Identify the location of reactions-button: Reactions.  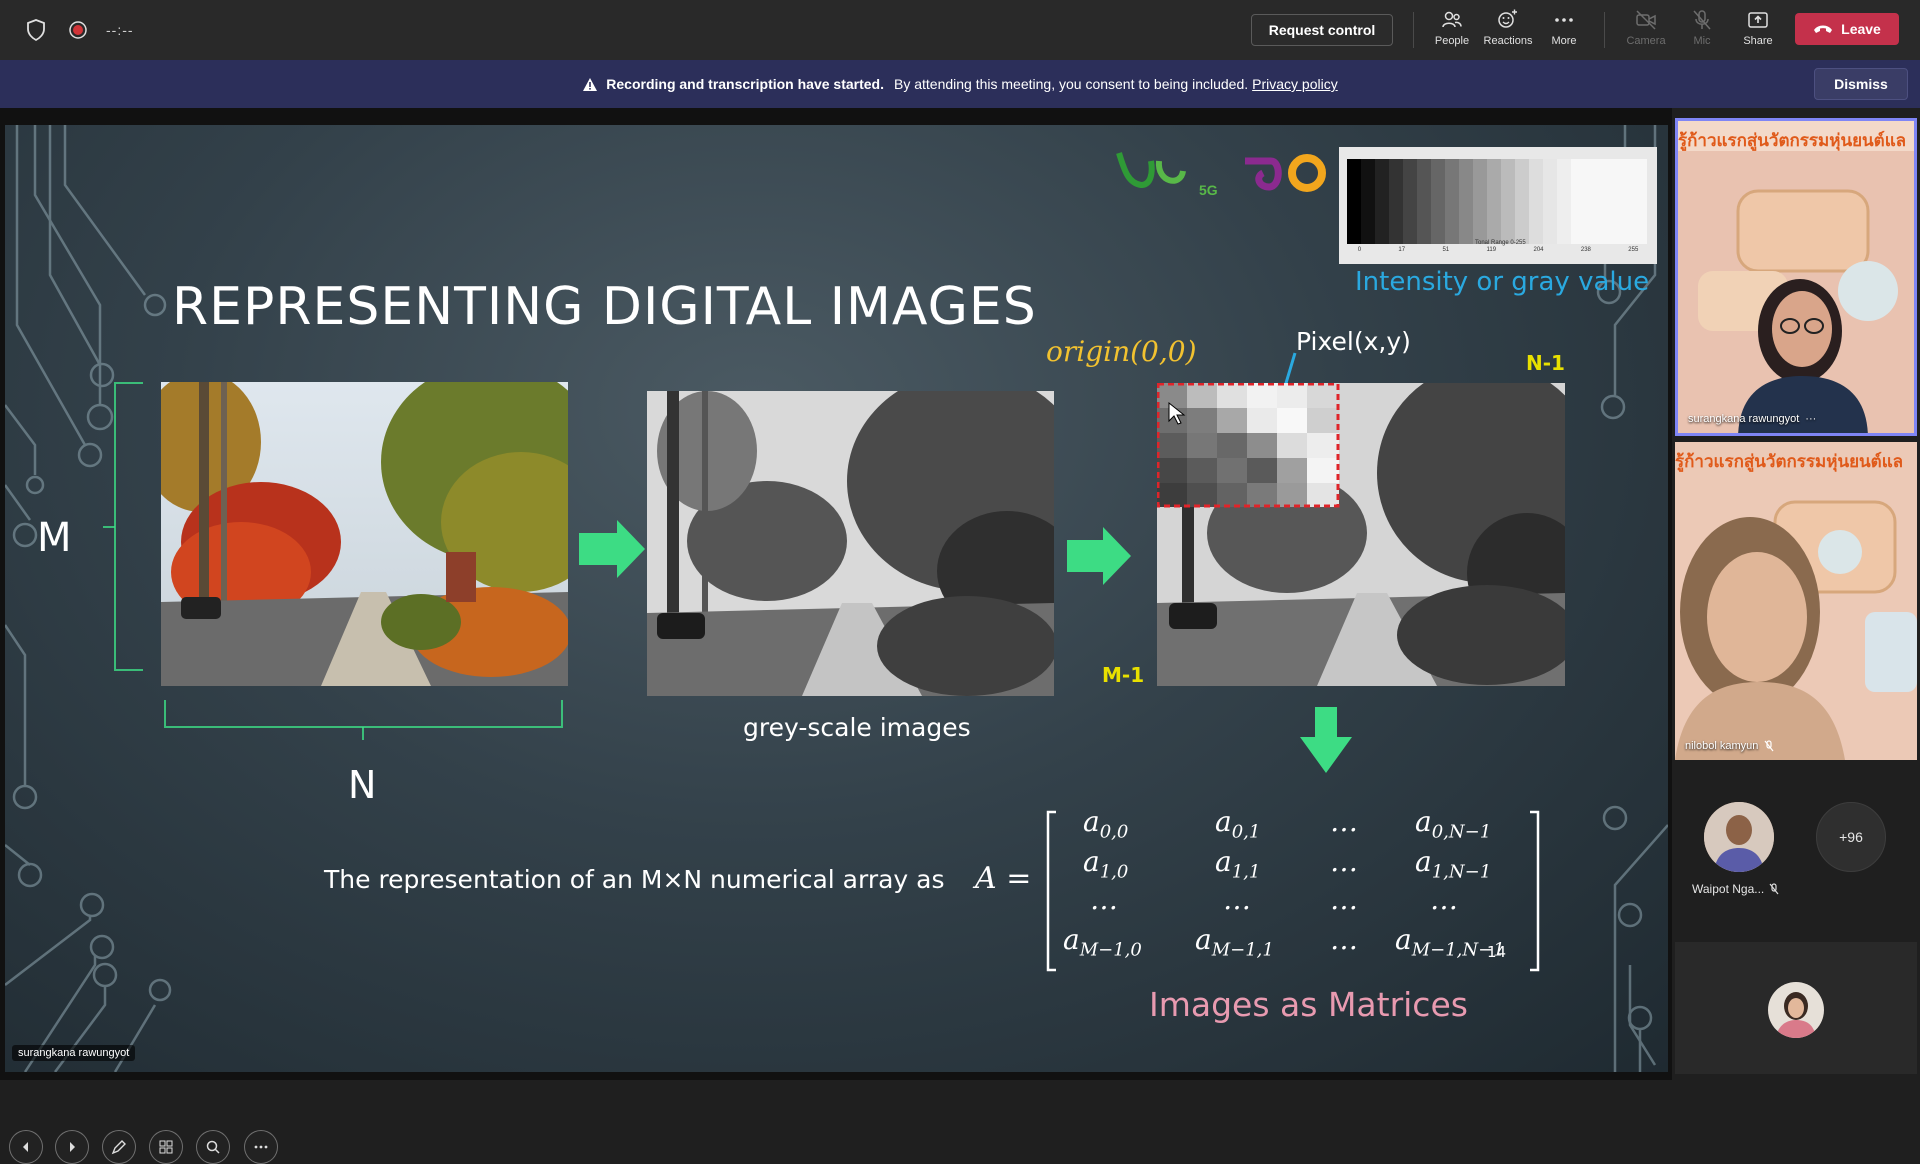
(1508, 31).